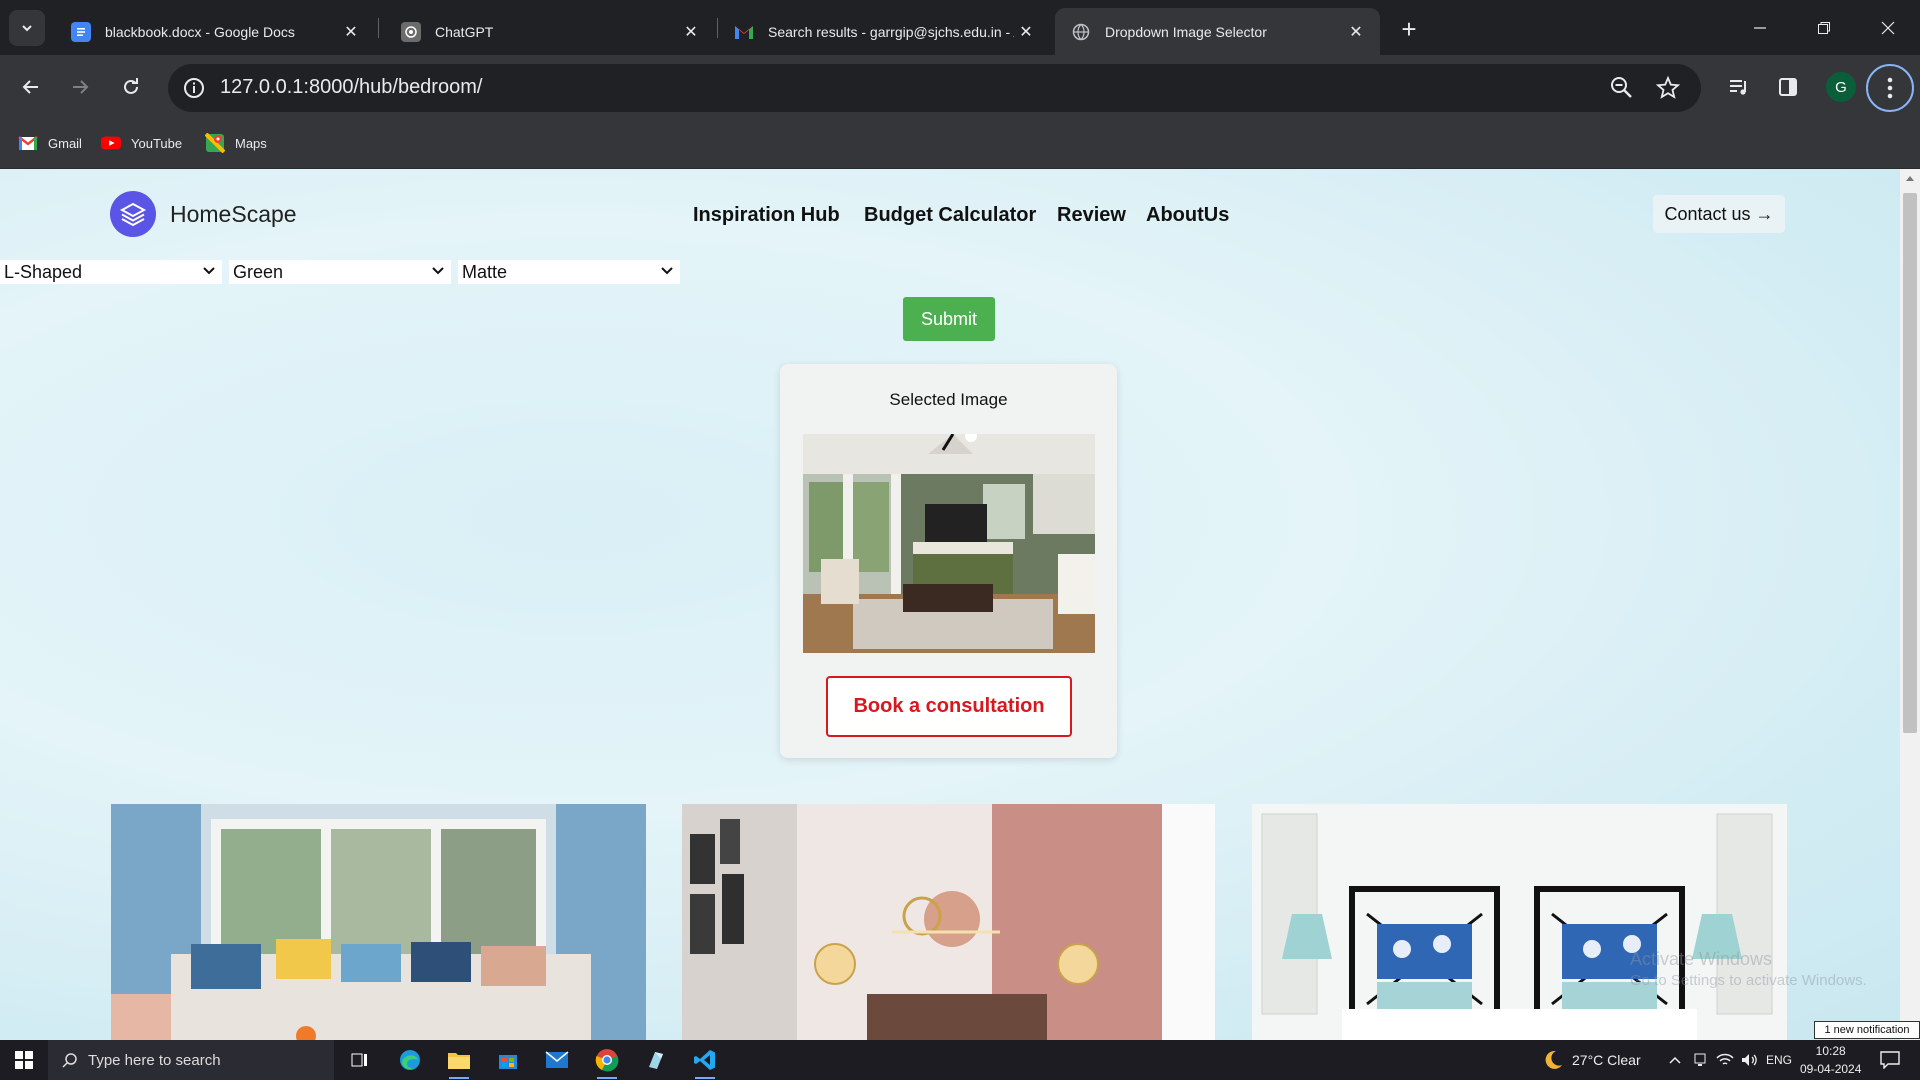  What do you see at coordinates (1760, 28) in the screenshot?
I see `minimize-button` at bounding box center [1760, 28].